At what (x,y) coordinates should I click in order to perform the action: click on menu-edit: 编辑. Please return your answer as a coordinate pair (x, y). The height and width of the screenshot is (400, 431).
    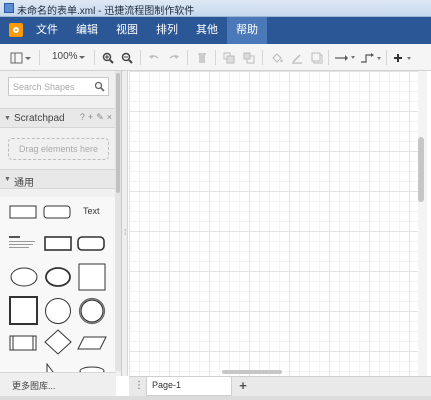
    Looking at the image, I should click on (87, 30).